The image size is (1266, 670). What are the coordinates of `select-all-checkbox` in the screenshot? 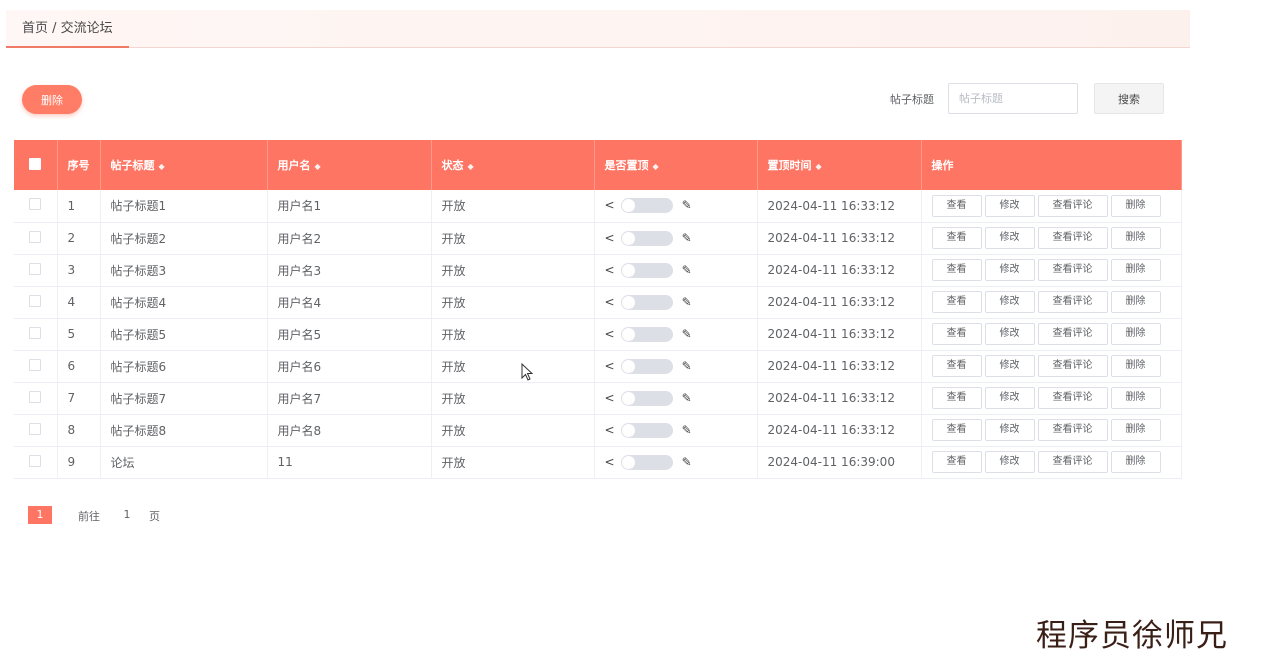 It's located at (35, 163).